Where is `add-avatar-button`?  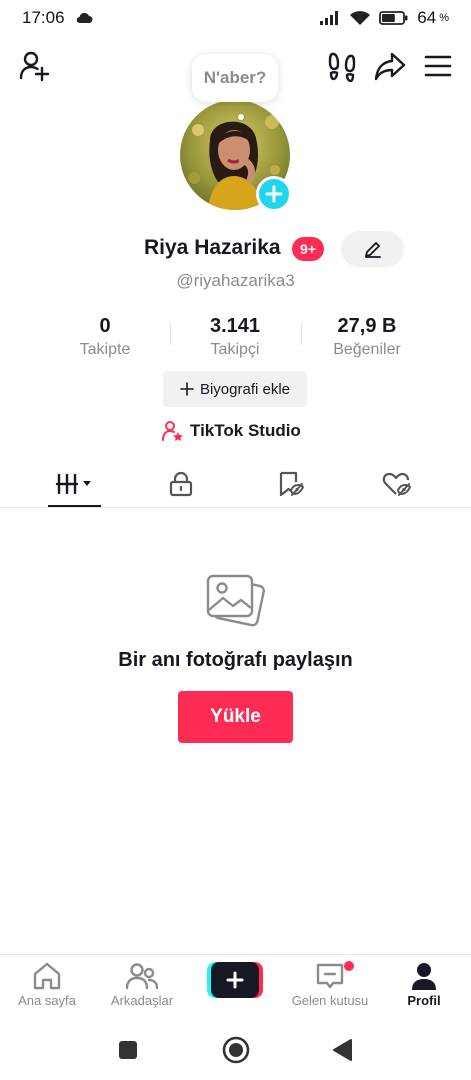
add-avatar-button is located at coordinates (274, 194).